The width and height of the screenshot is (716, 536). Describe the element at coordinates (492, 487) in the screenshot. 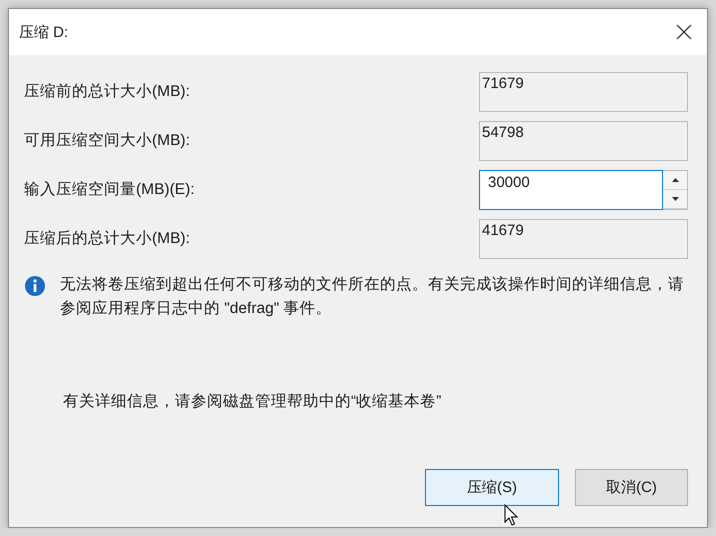

I see `default-button: 压缩(S)` at that location.